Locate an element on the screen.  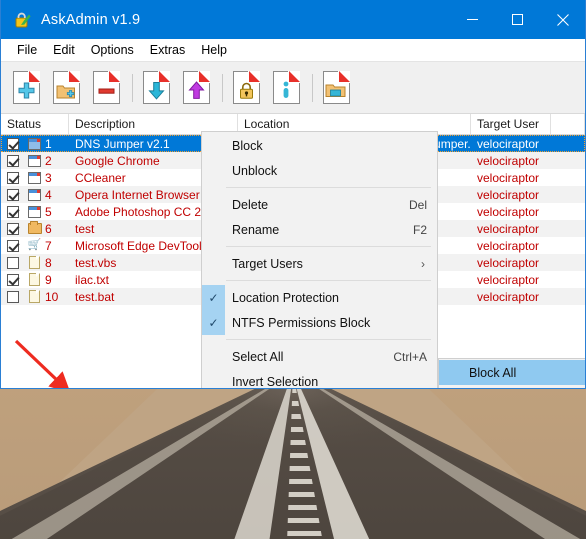
menu-item-label: Block All is located at coordinates (493, 372).